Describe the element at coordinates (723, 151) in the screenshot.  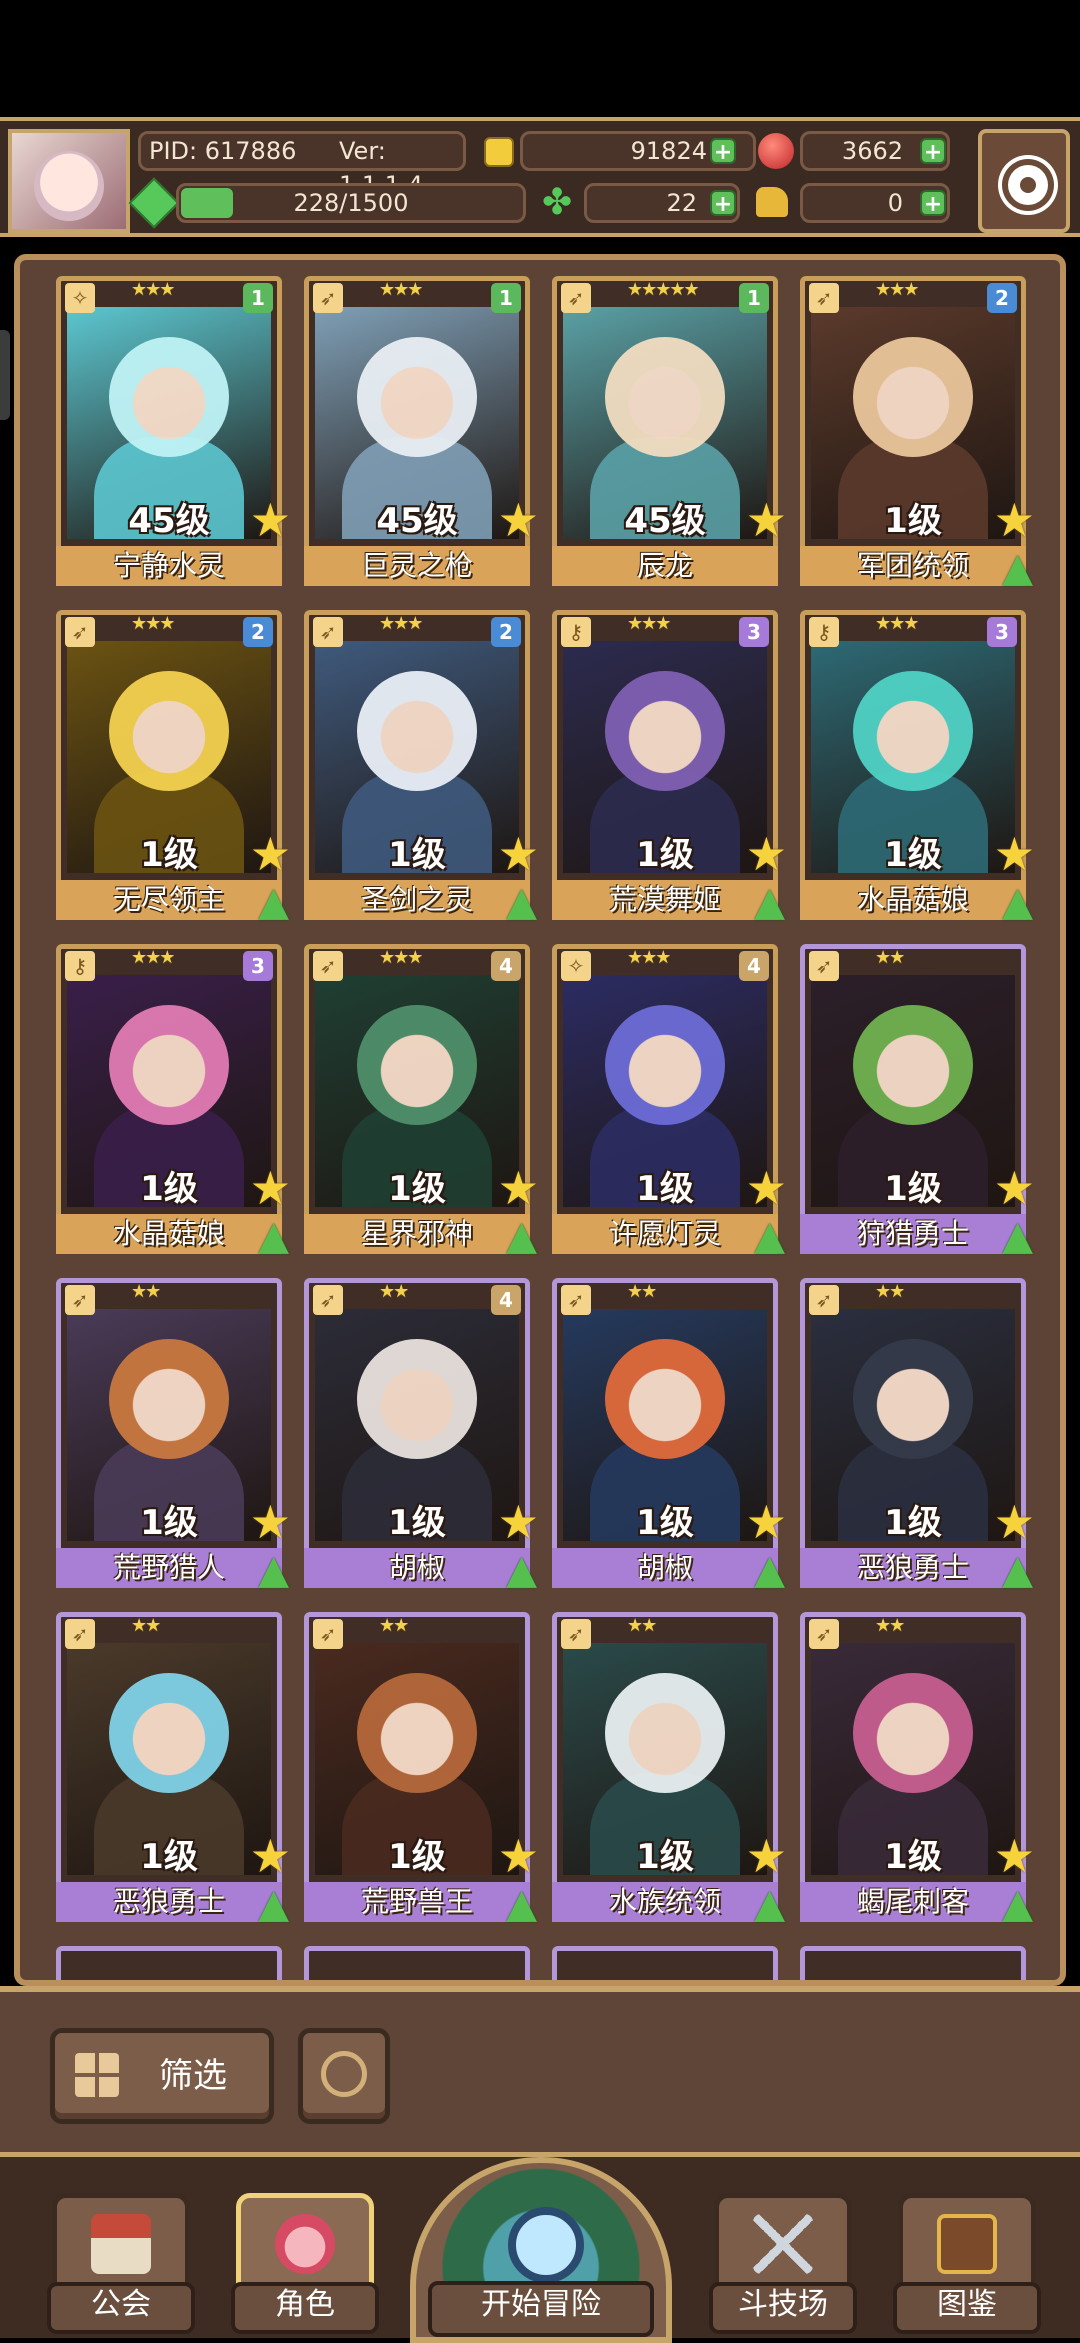
I see `add-gold-button: +` at that location.